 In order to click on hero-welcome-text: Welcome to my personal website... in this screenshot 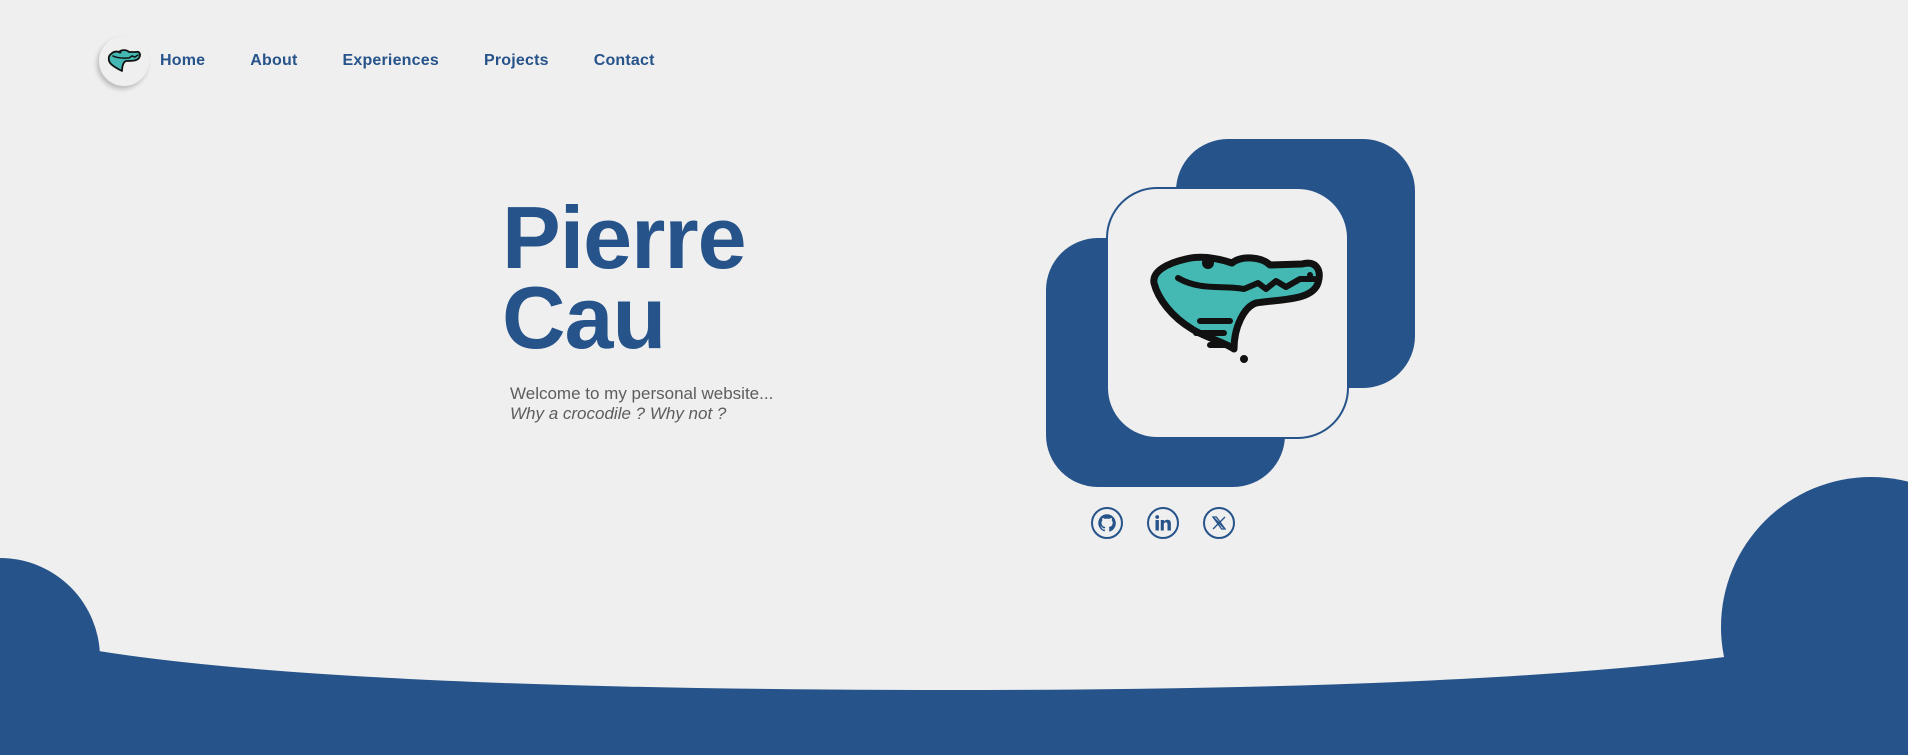, I will do `click(642, 393)`.